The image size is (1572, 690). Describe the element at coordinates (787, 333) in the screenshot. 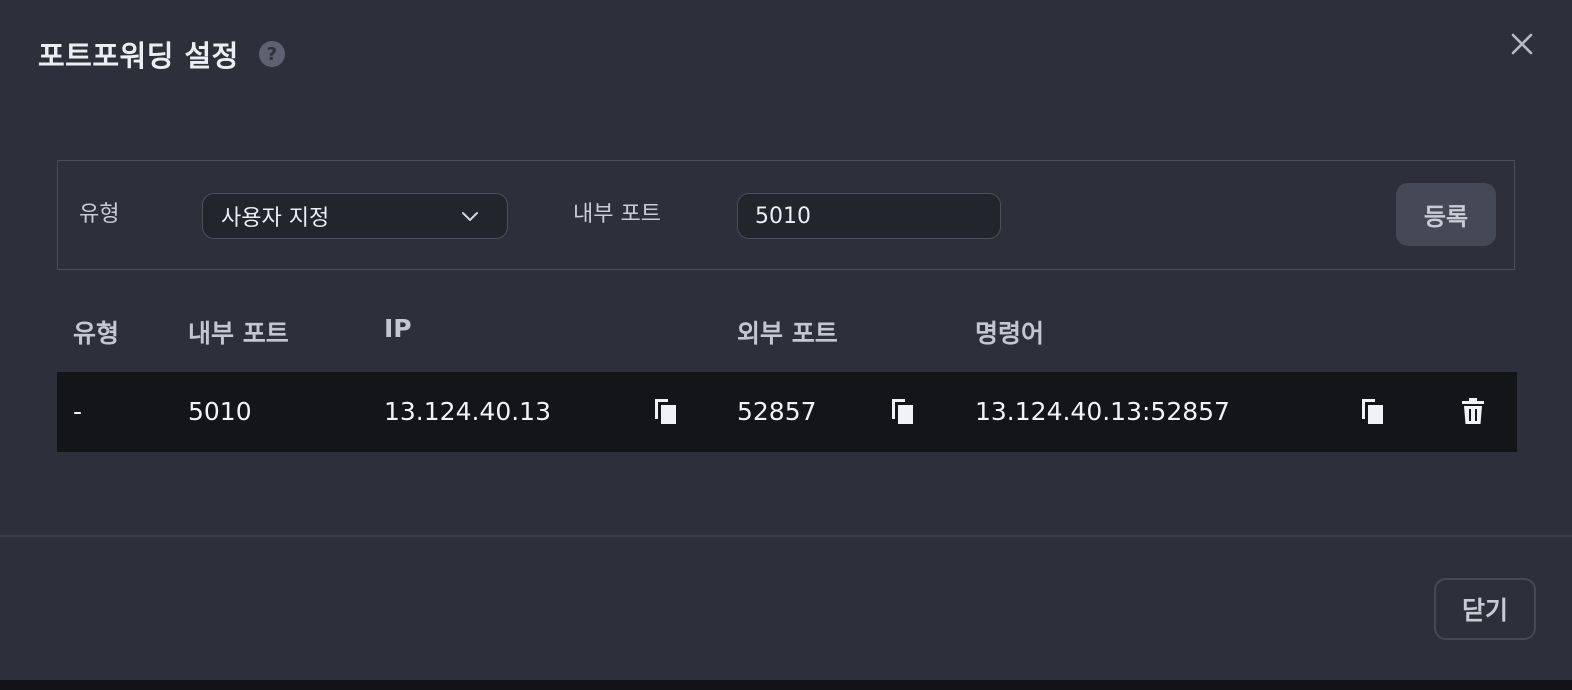

I see `column-header-external-port: 외부 포트` at that location.